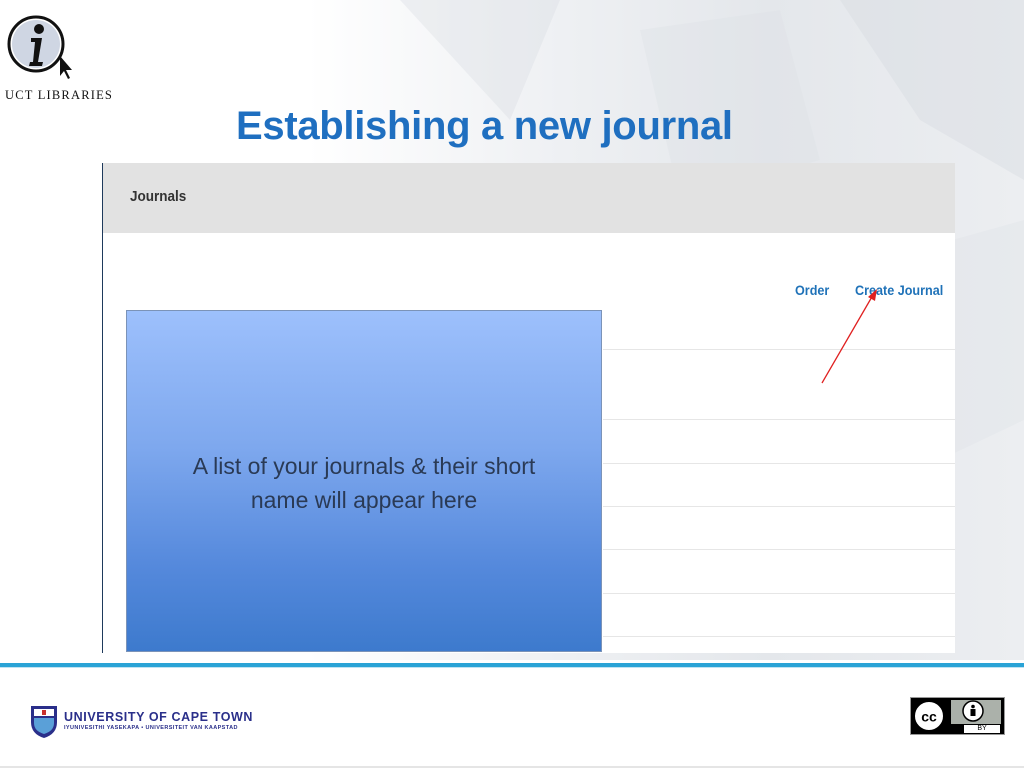 The width and height of the screenshot is (1024, 768). Describe the element at coordinates (957, 716) in the screenshot. I see `creative-commons-by-icon: cc BY` at that location.